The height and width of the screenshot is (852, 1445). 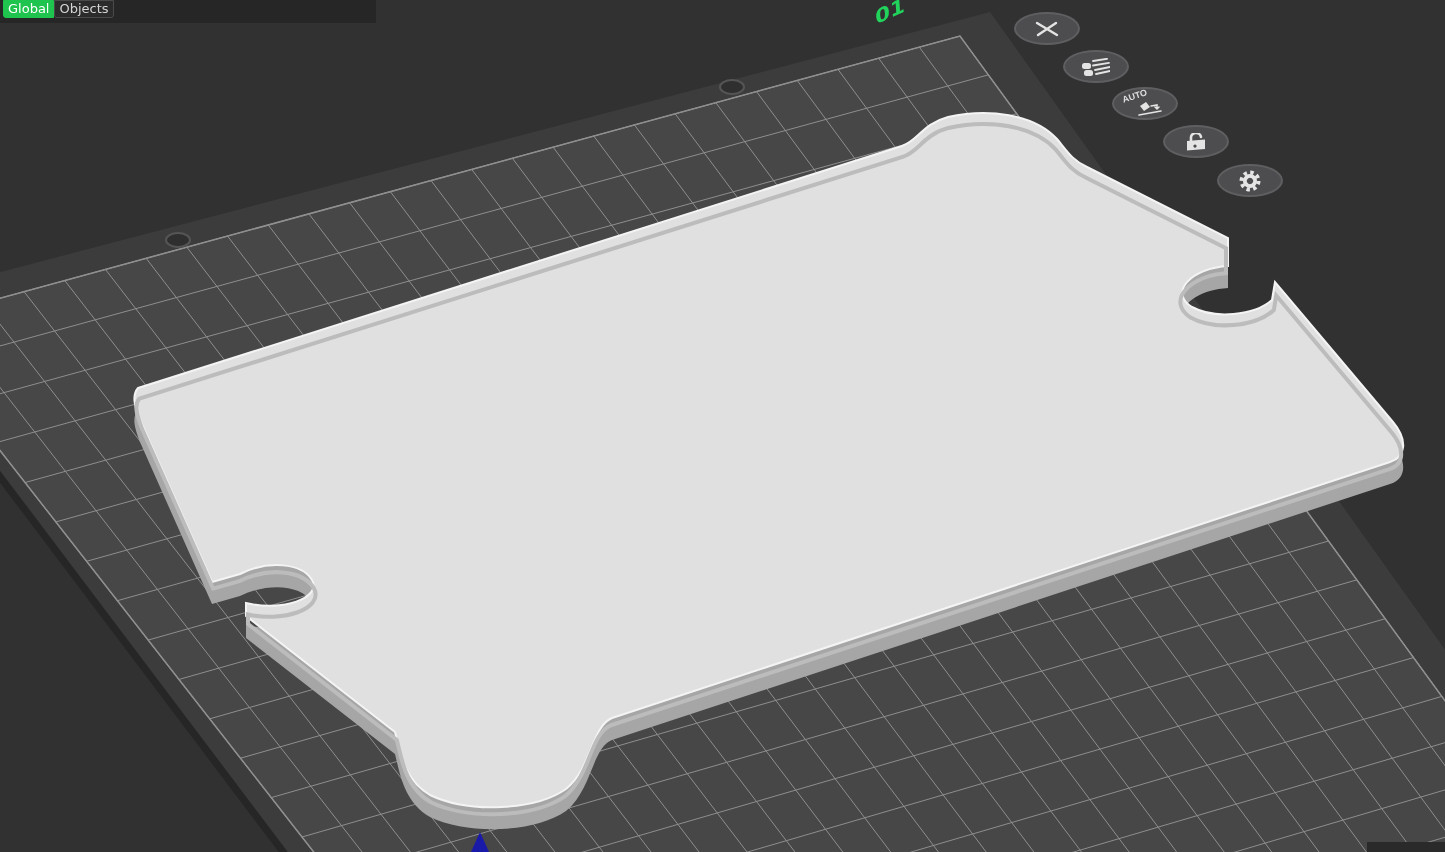 I want to click on auto-orient-button: AUTO, so click(x=1145, y=103).